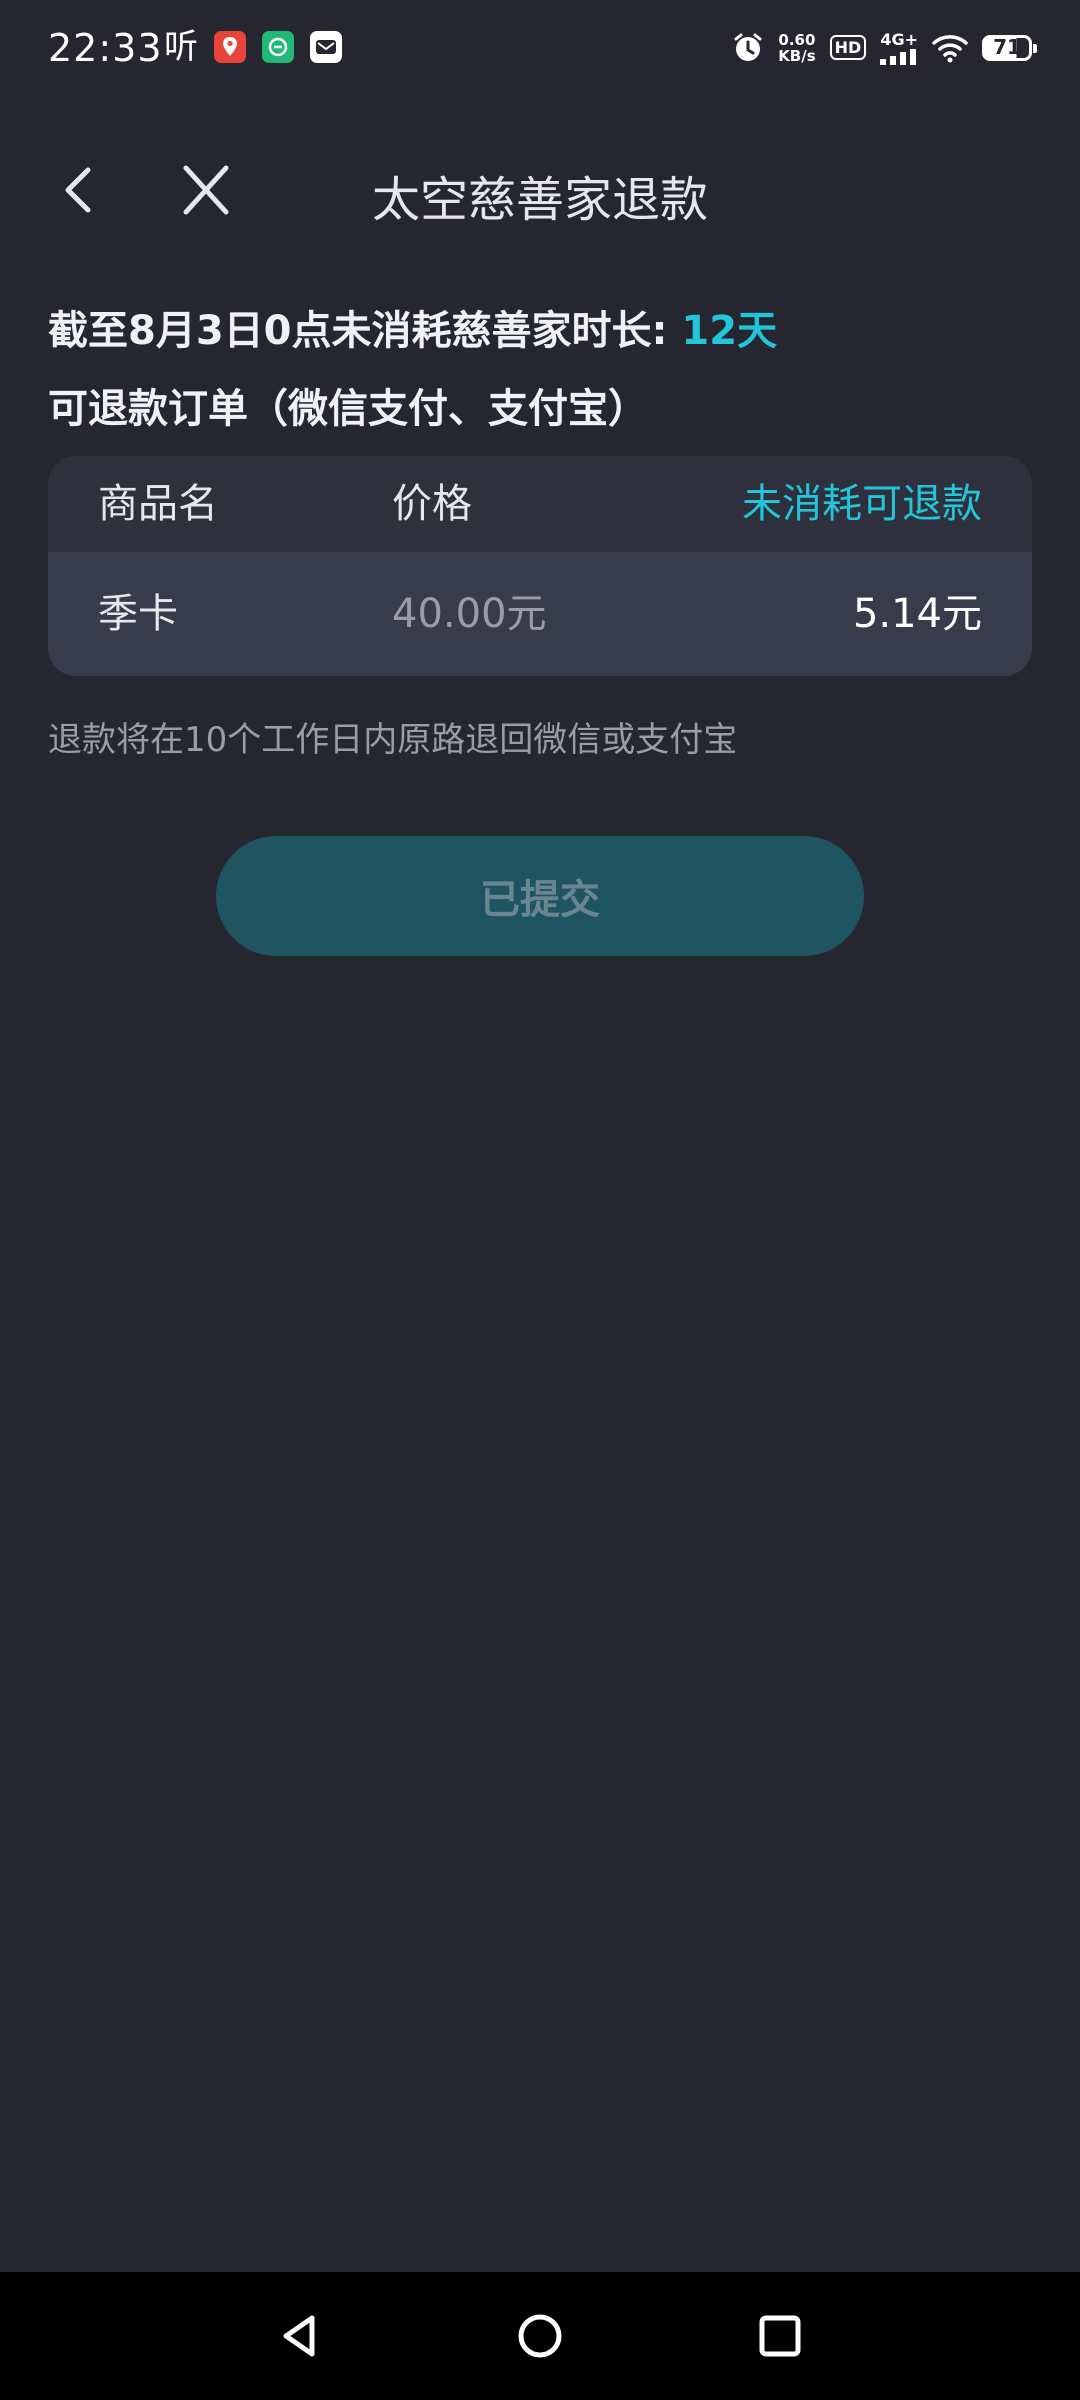 The width and height of the screenshot is (1080, 2400). I want to click on system-icons: 0.60 KB/s HD 4G+ 71, so click(884, 47).